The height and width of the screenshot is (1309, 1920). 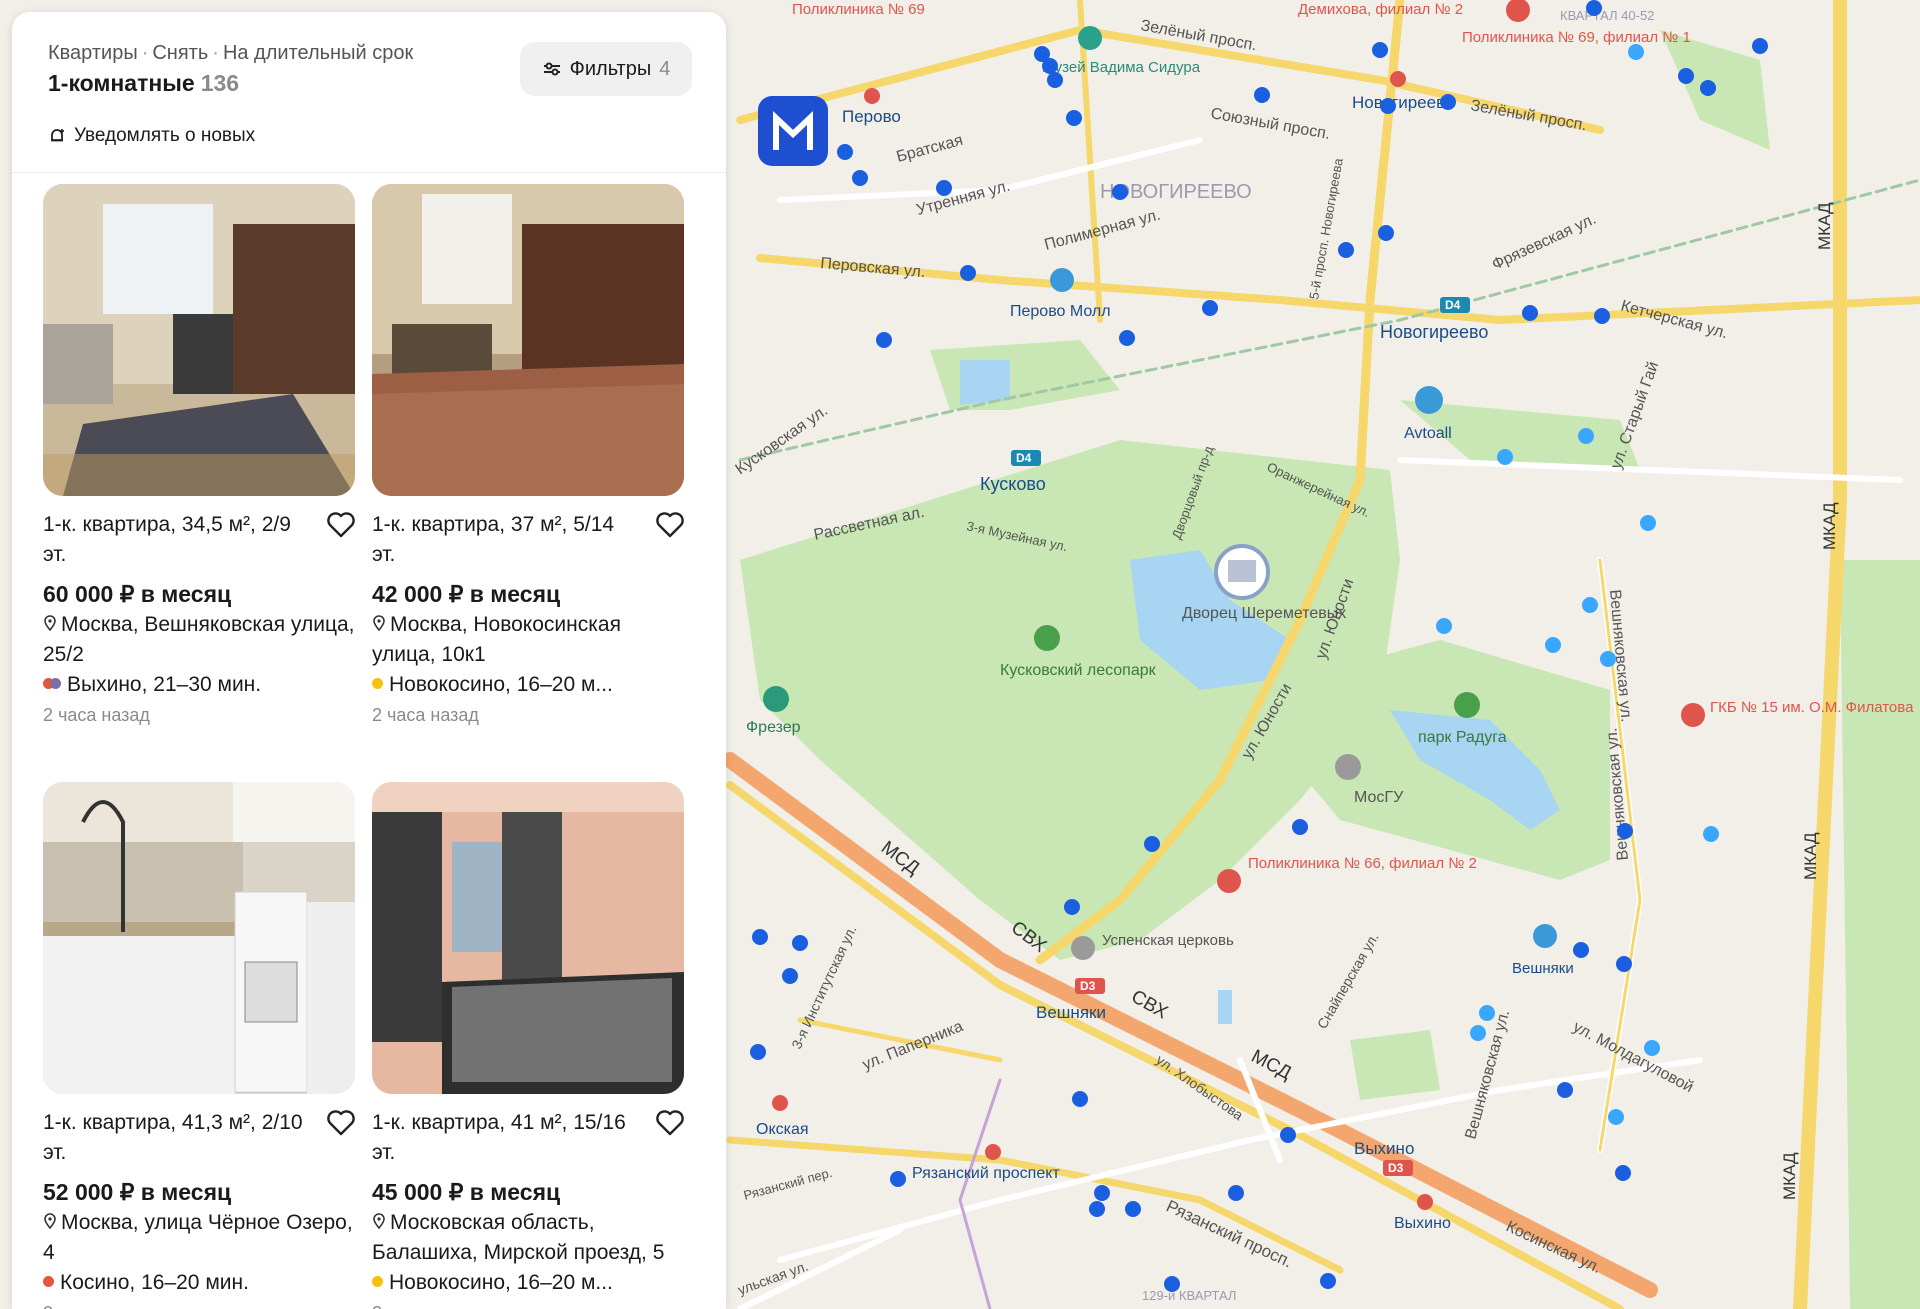 I want to click on notify-label: Уведомлять о новых, so click(x=165, y=135).